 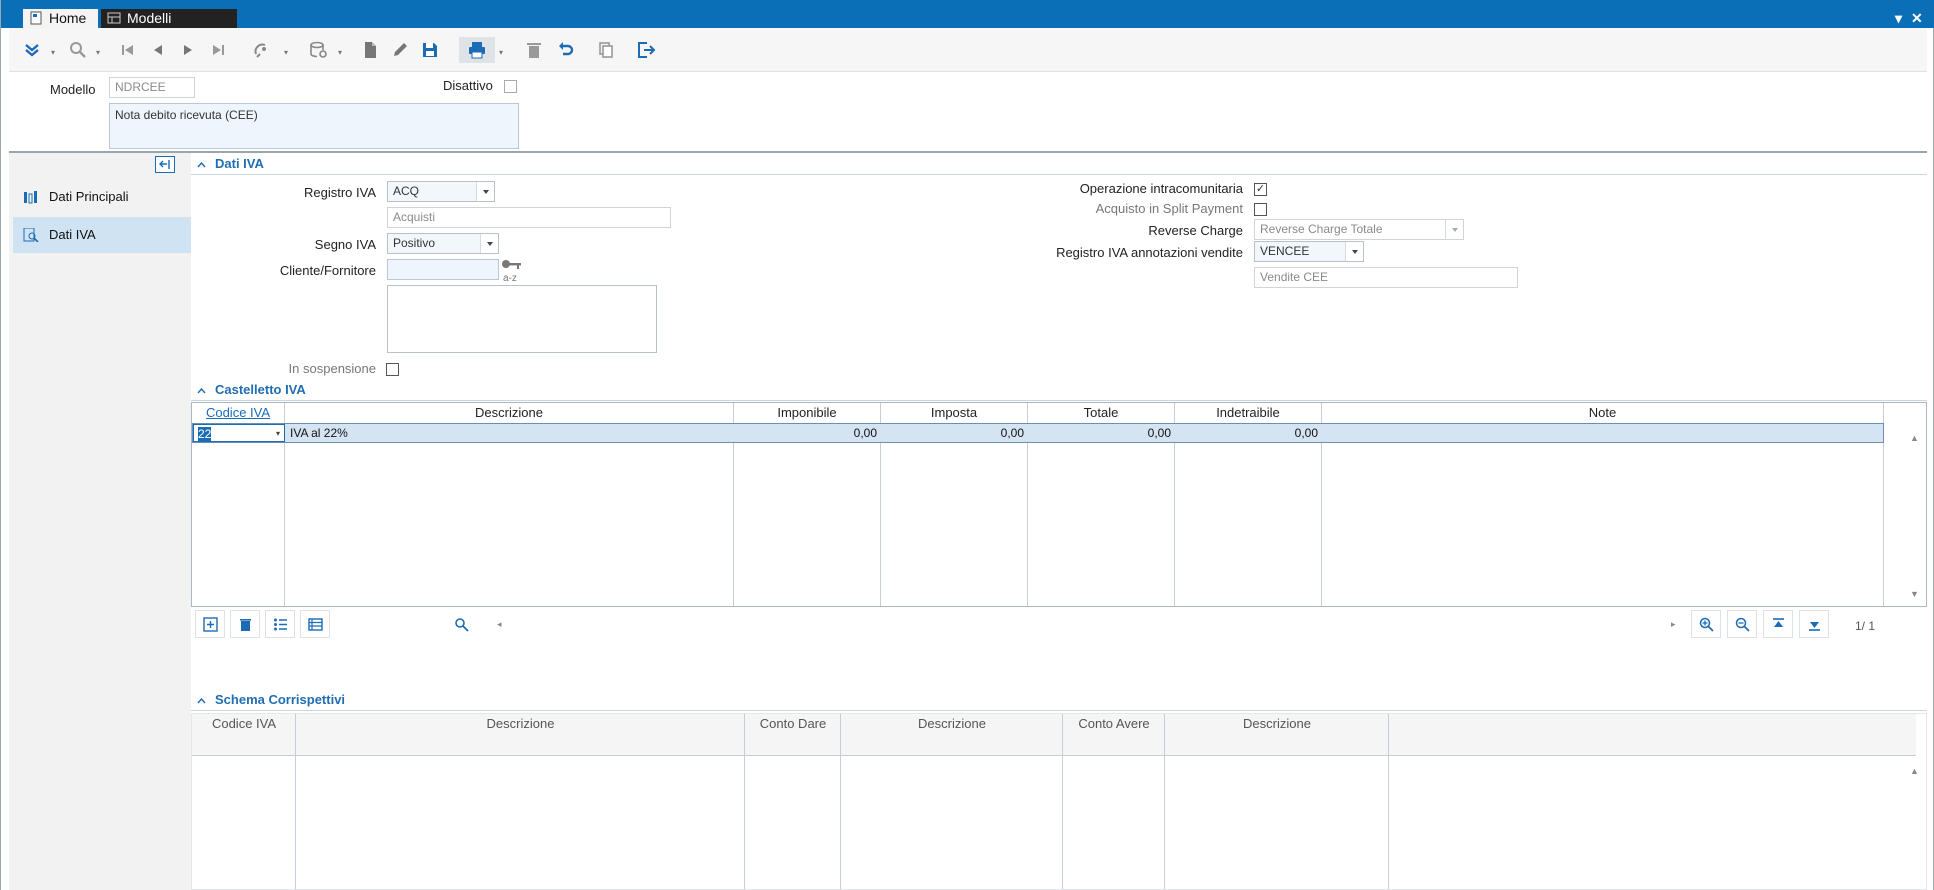 I want to click on chevron-down-icon: ▾, so click(x=278, y=434).